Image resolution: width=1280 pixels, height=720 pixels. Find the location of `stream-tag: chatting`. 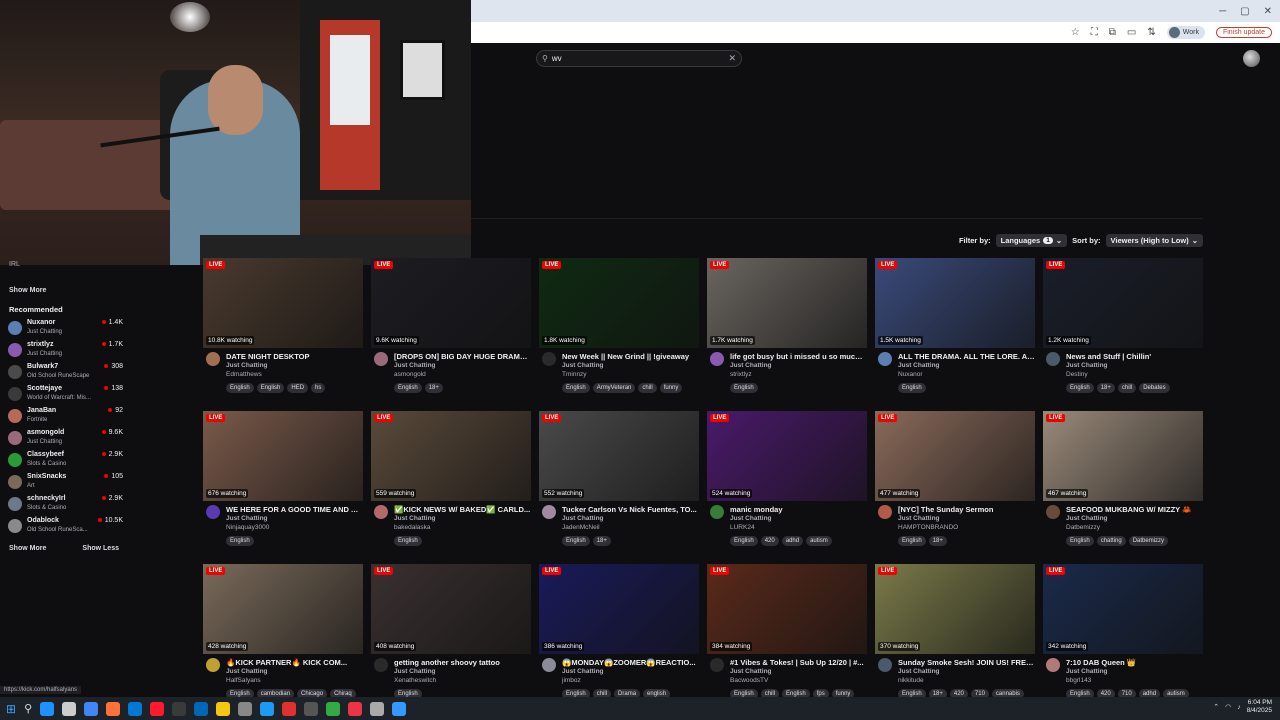

stream-tag: chatting is located at coordinates (1111, 541).